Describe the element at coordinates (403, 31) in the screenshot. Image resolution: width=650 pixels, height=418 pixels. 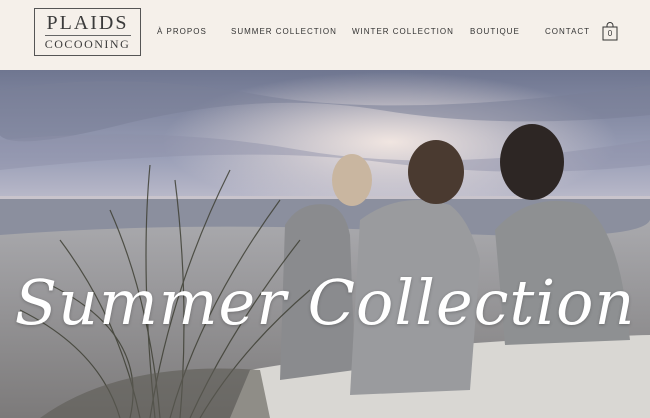
I see `nav-link-winter-collection: WINTER COLLECTION` at that location.